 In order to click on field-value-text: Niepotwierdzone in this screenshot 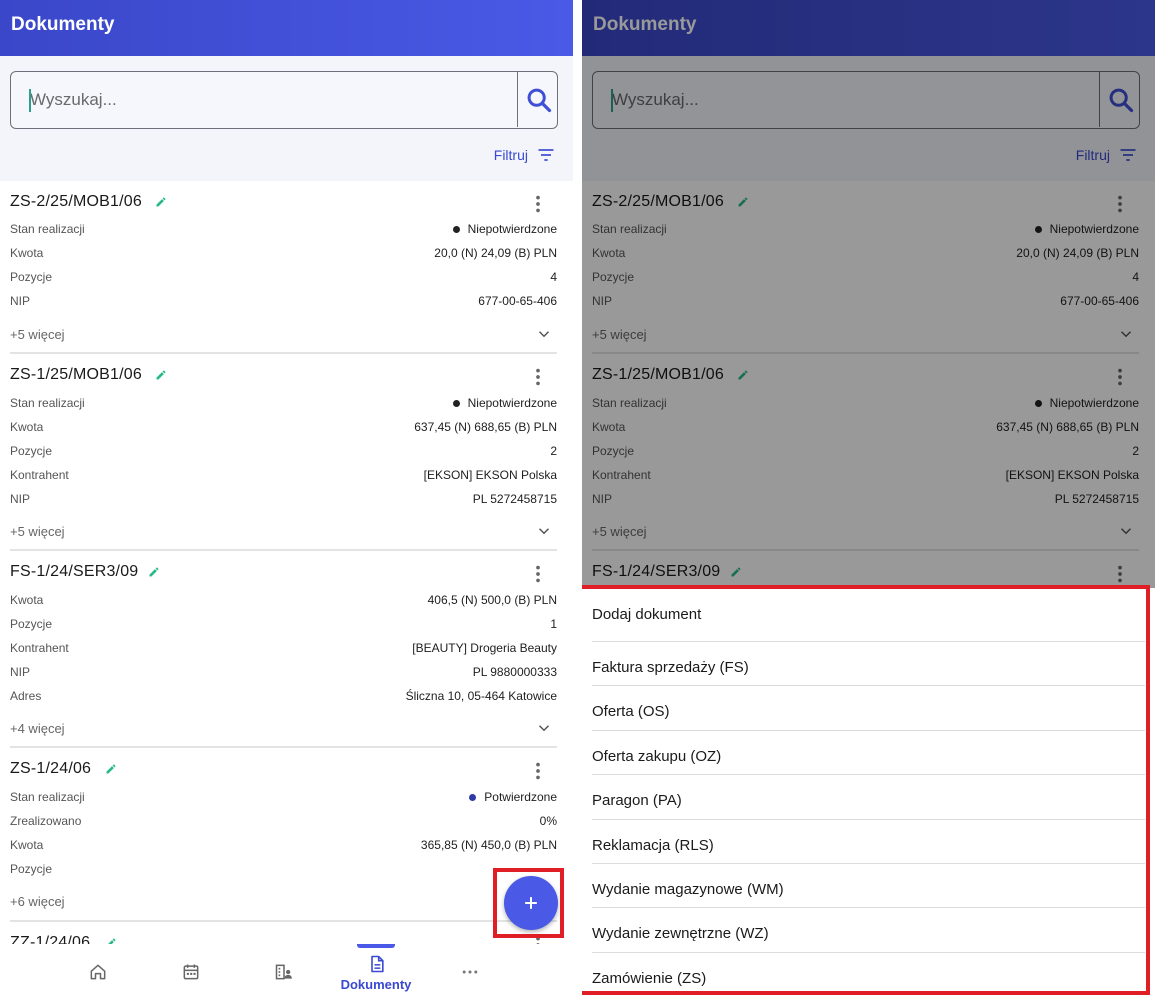, I will do `click(512, 229)`.